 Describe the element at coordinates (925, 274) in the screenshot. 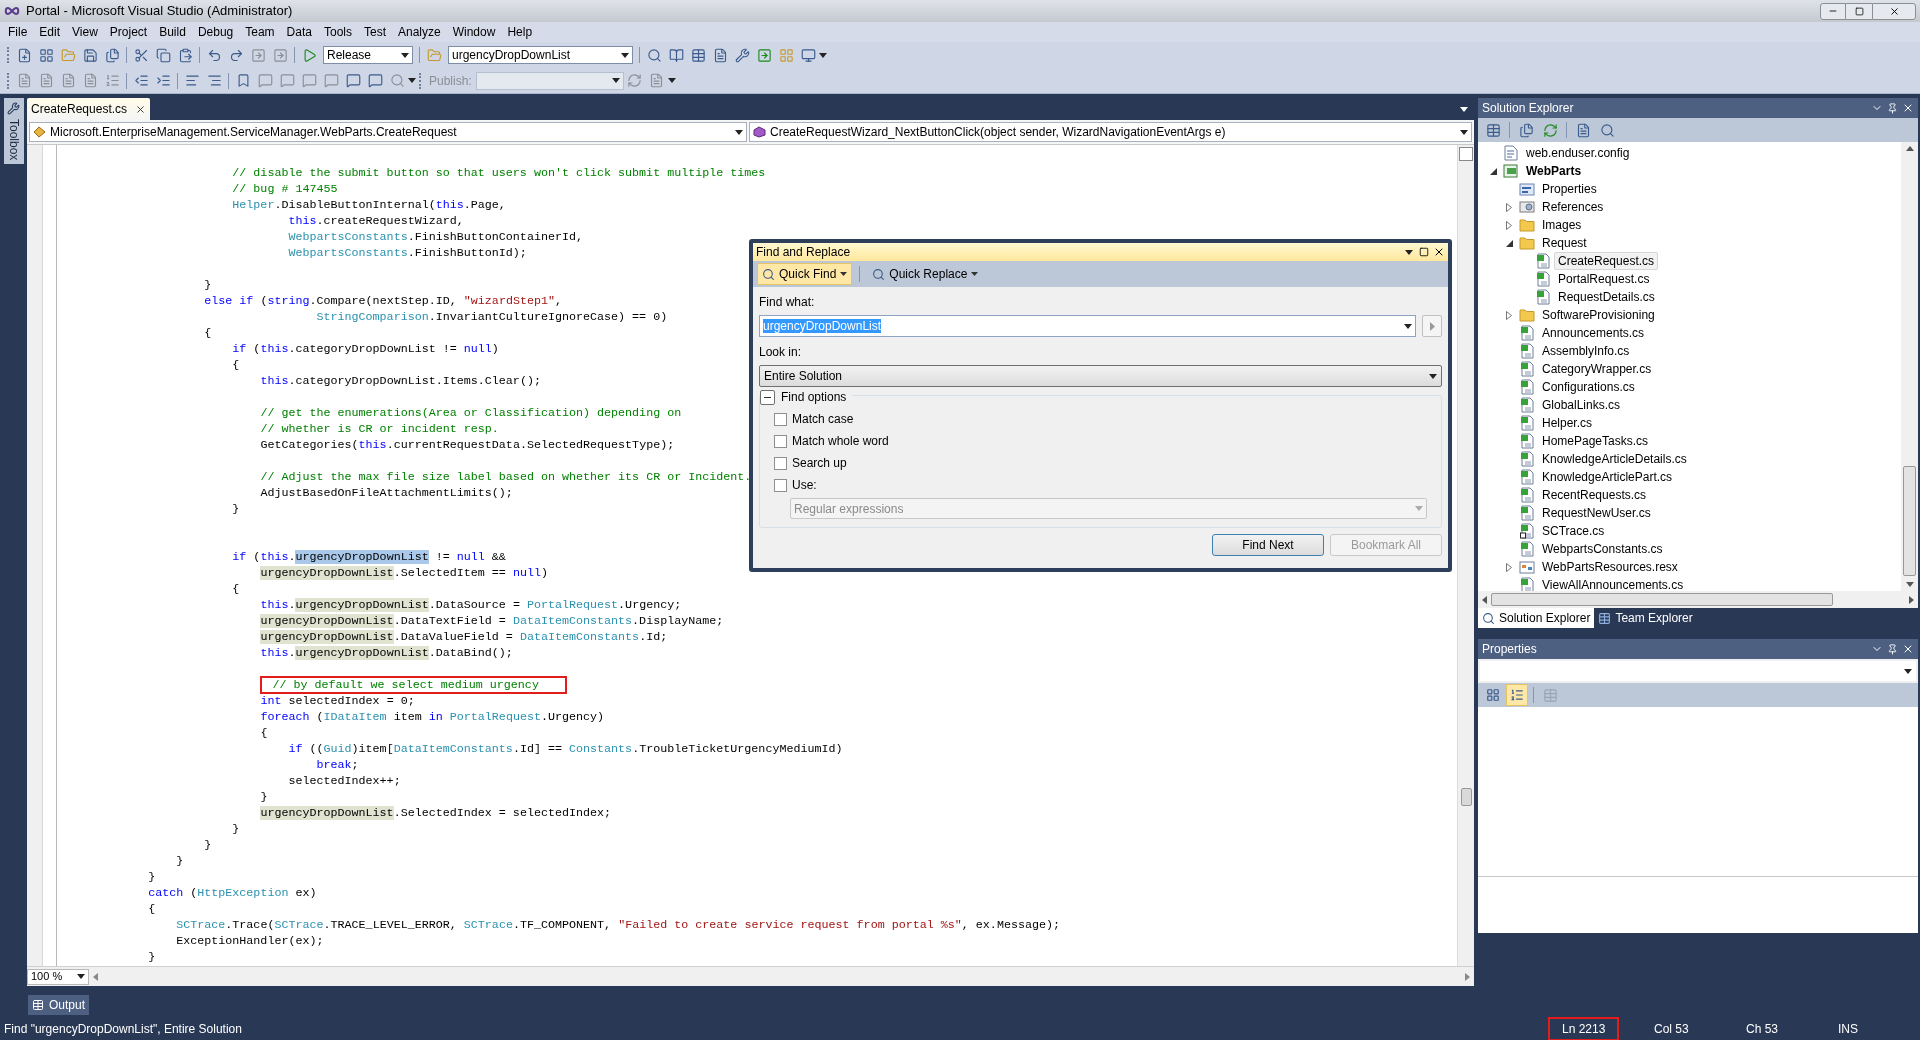

I see `mode-button: Quick Replace` at that location.